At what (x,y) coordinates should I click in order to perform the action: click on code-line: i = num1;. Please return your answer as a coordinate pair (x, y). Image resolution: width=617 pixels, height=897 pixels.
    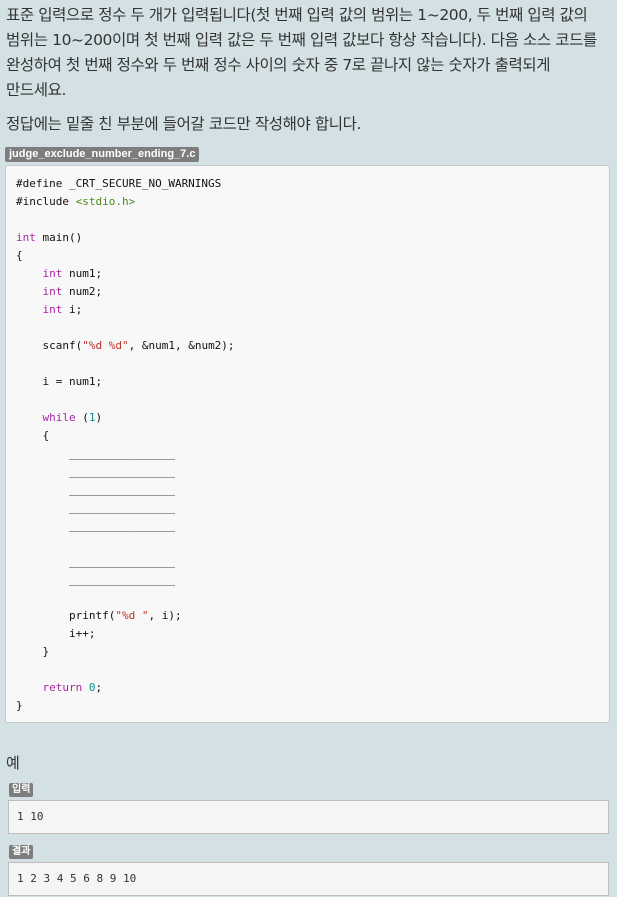
    Looking at the image, I should click on (59, 381).